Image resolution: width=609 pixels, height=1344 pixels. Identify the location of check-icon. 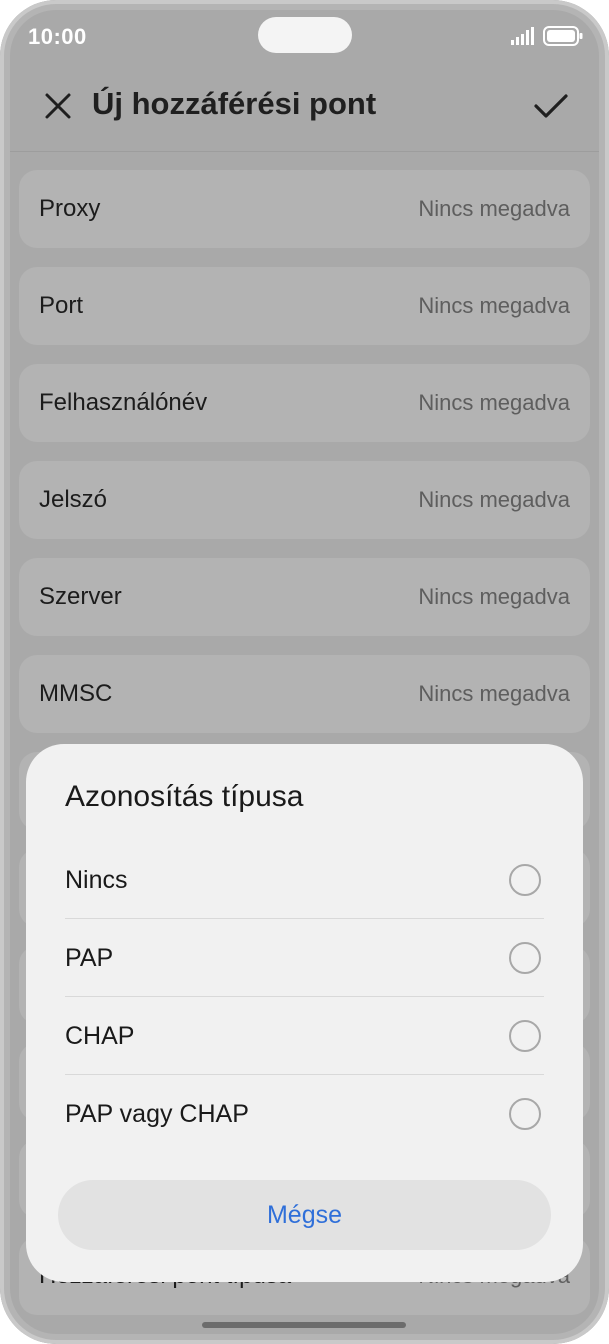
(551, 106).